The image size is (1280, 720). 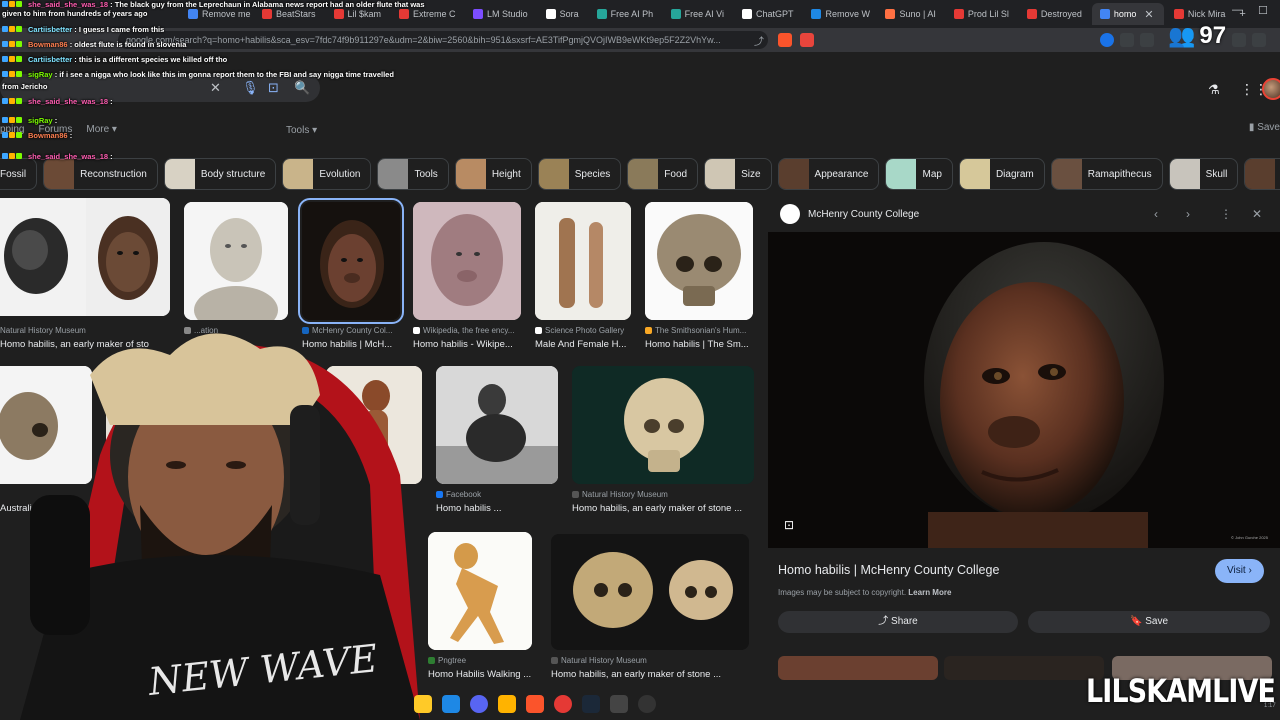 I want to click on browser-tab: ChatGPT, so click(x=768, y=14).